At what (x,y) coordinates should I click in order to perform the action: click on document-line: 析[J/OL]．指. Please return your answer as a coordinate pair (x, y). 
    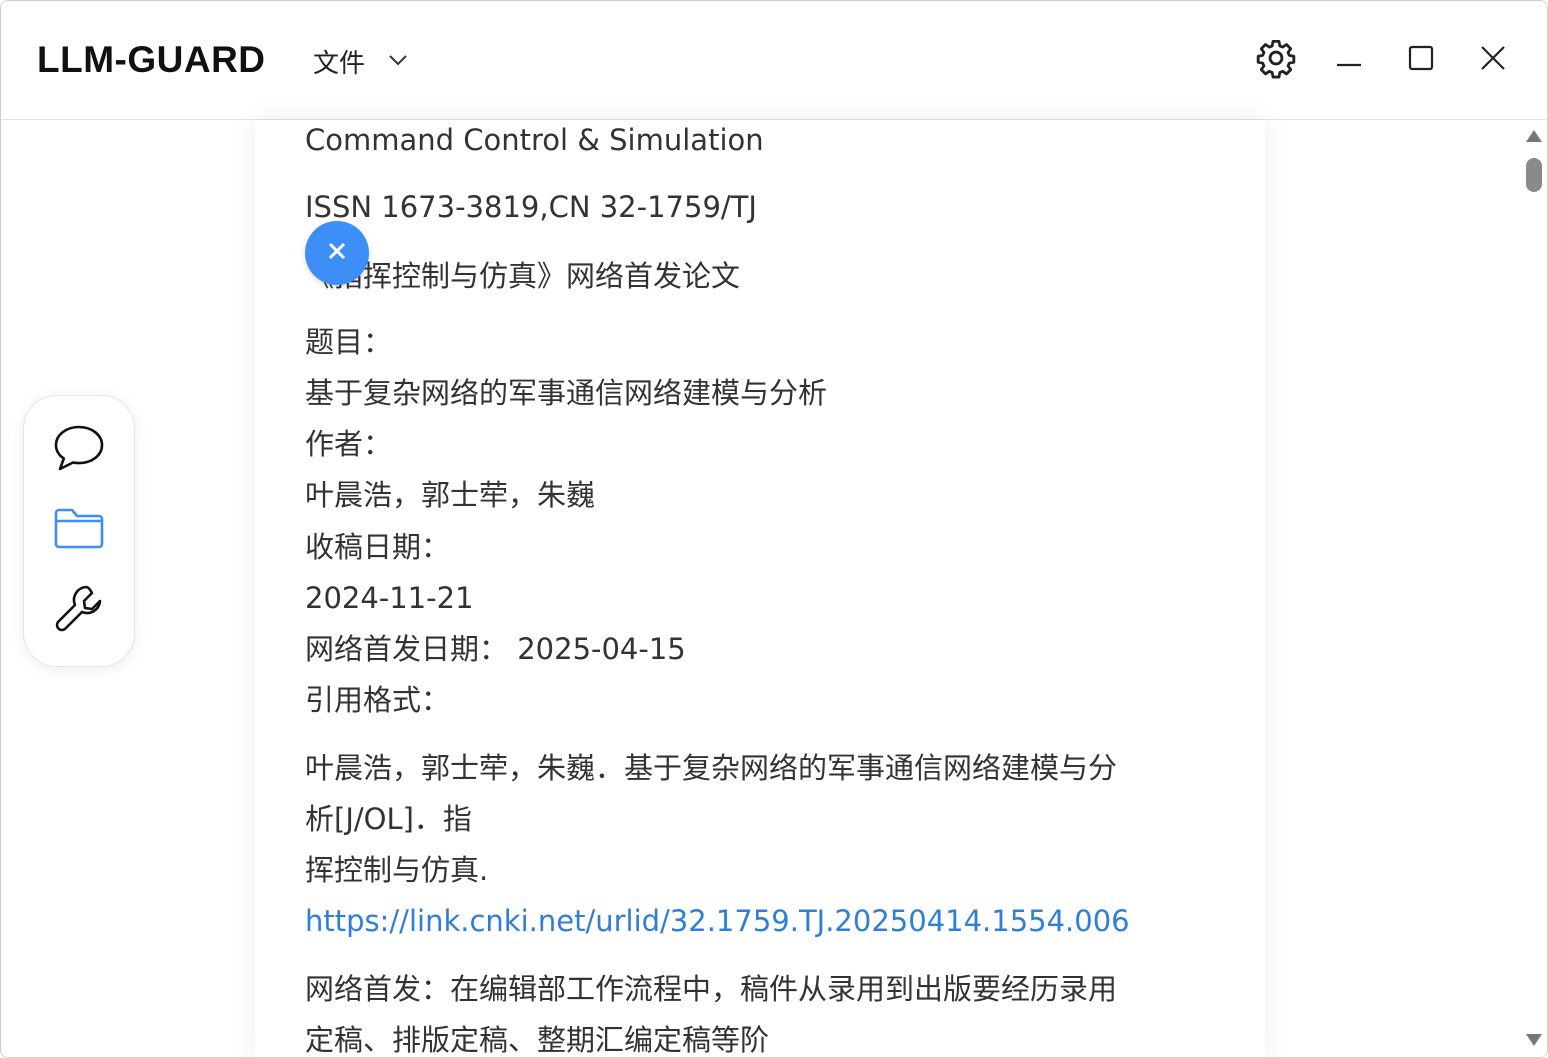
    Looking at the image, I should click on (388, 819).